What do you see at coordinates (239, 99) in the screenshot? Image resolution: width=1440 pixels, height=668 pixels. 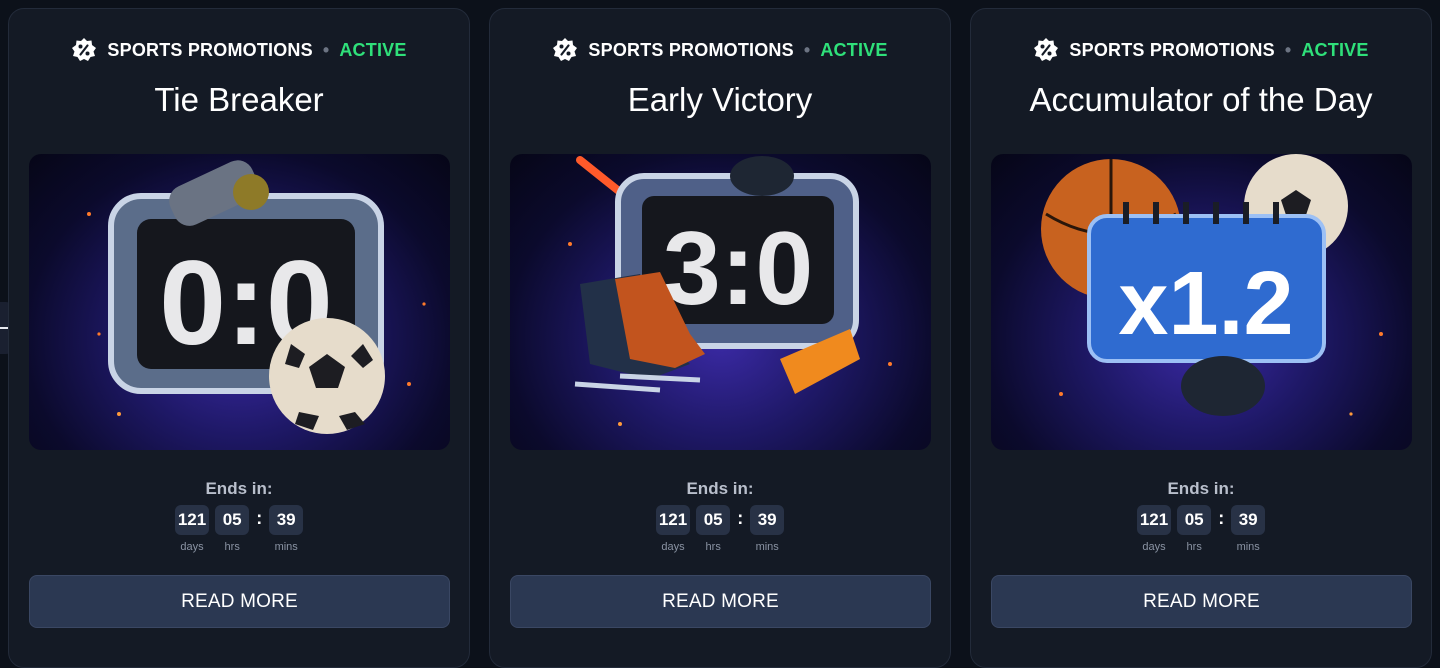 I see `promo-title: Tie Breaker` at bounding box center [239, 99].